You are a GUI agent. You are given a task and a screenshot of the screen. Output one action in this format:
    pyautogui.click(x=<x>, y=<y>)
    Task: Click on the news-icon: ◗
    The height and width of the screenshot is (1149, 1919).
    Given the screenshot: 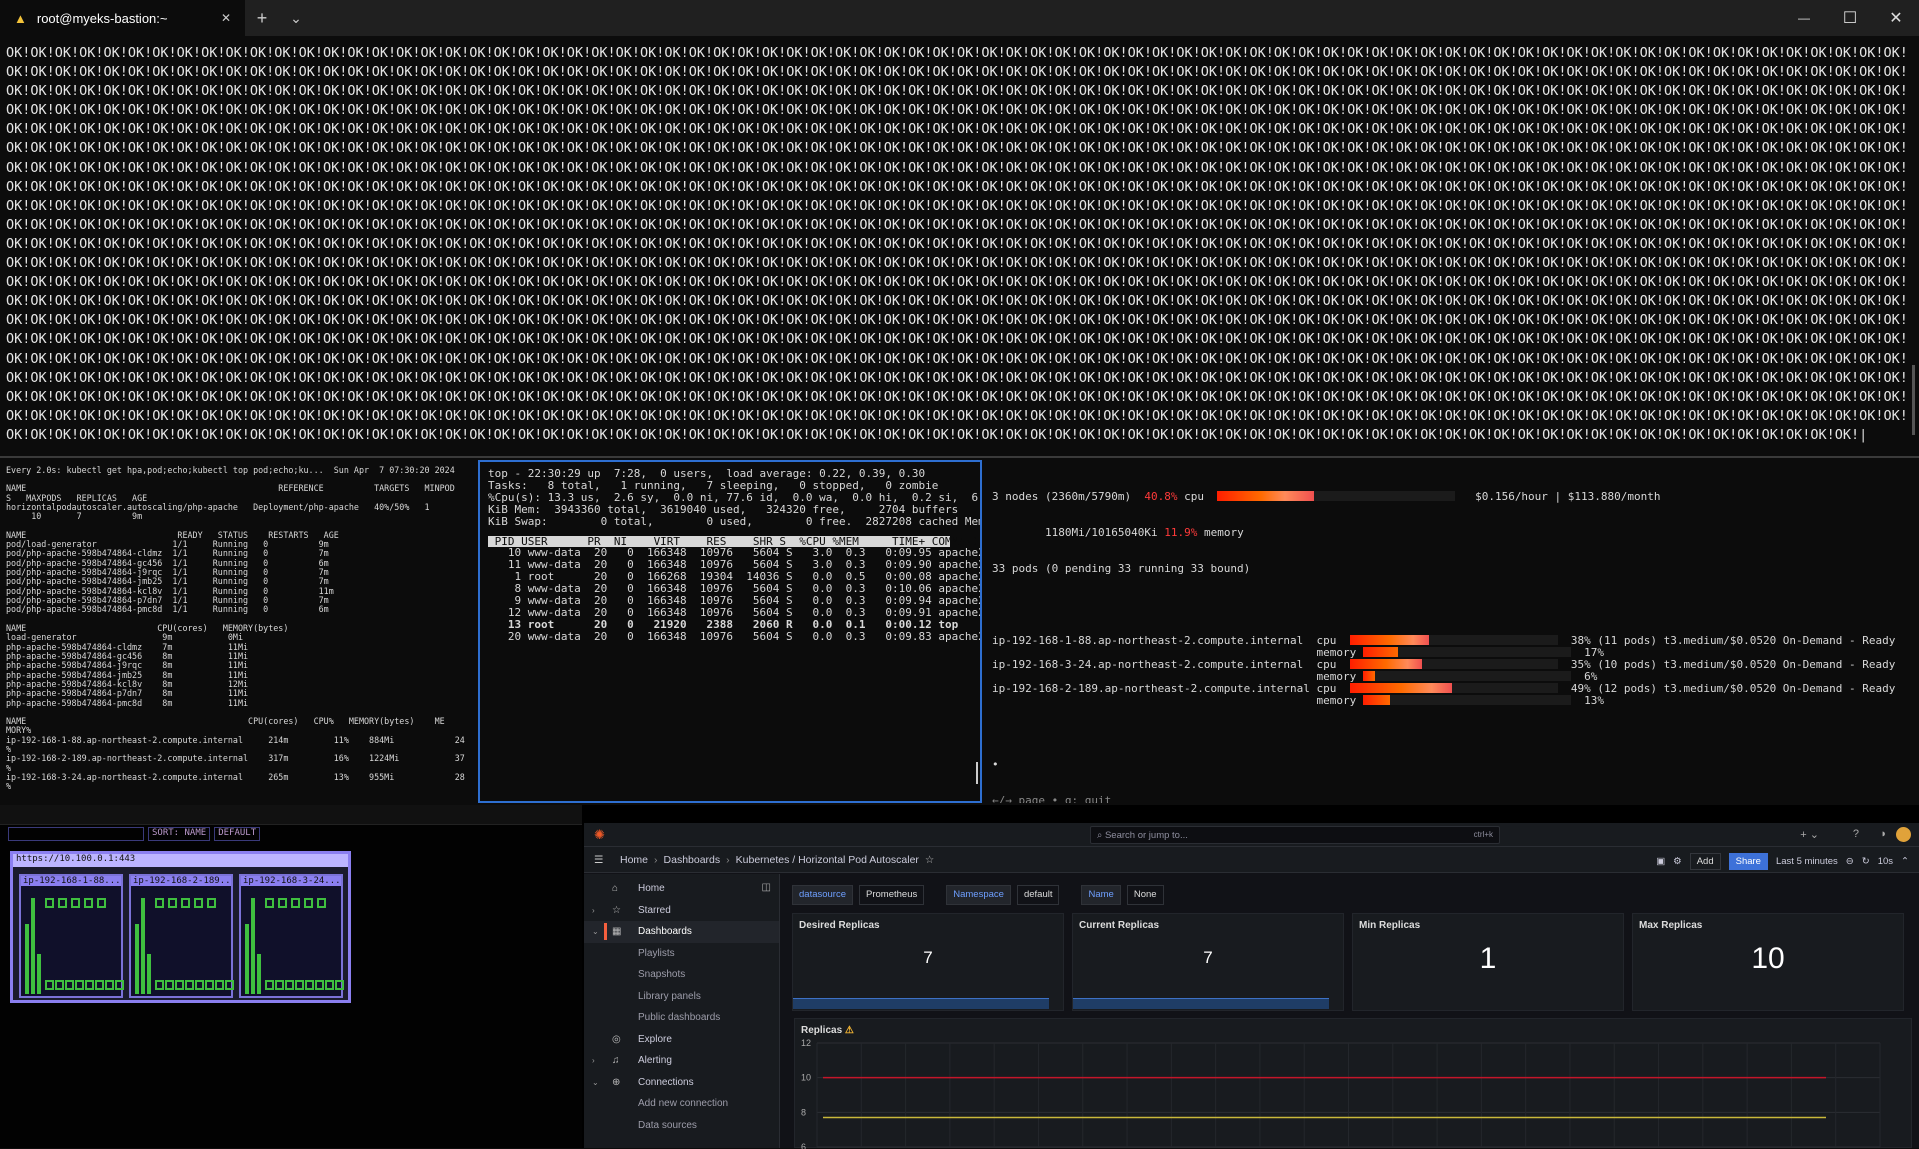 What is the action you would take?
    pyautogui.click(x=1883, y=834)
    